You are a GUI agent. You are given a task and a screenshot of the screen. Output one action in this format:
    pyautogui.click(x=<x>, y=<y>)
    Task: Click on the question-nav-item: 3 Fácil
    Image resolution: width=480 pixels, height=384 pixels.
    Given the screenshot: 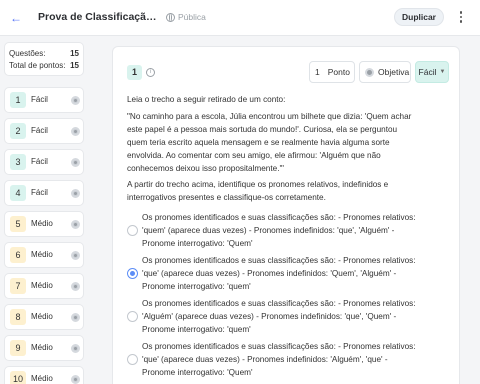 What is the action you would take?
    pyautogui.click(x=44, y=162)
    